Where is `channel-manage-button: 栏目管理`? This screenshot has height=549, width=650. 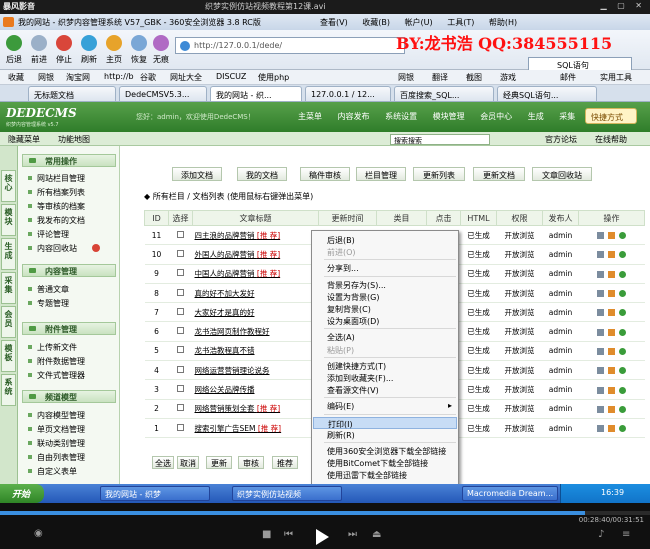
channel-manage-button: 栏目管理 is located at coordinates (381, 174).